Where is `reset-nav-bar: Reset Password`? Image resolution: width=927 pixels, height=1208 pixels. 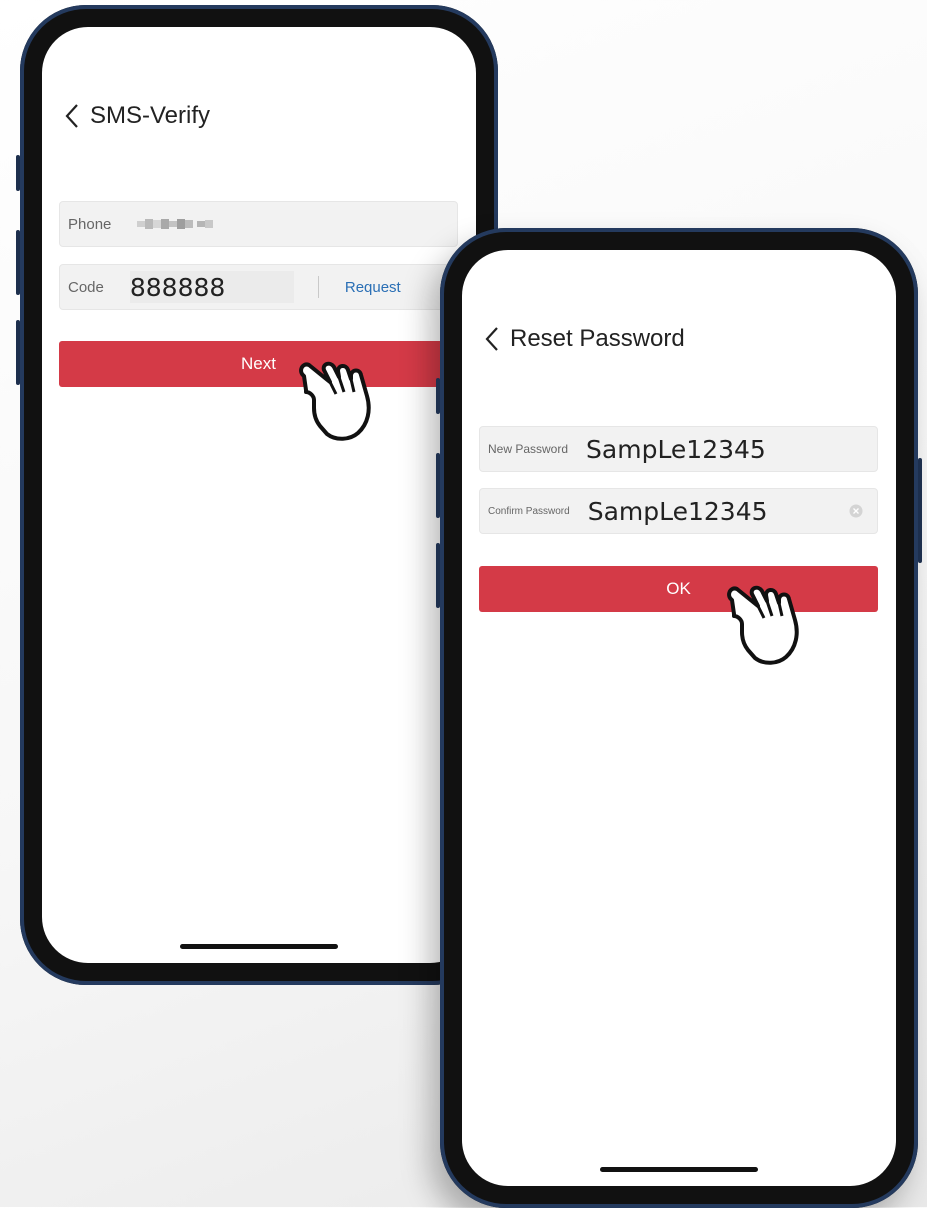
reset-nav-bar: Reset Password is located at coordinates (583, 339).